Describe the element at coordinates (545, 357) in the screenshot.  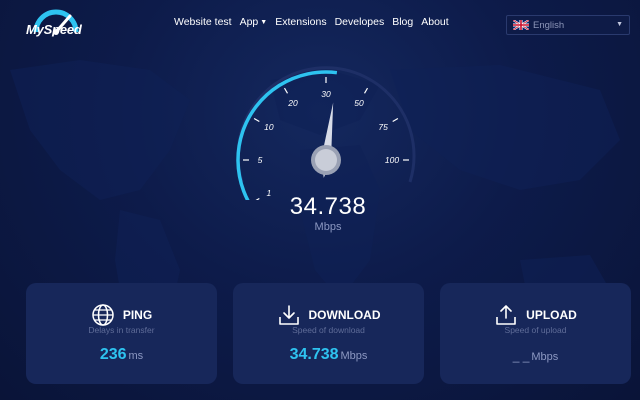
I see `upload-unit: Mbps` at that location.